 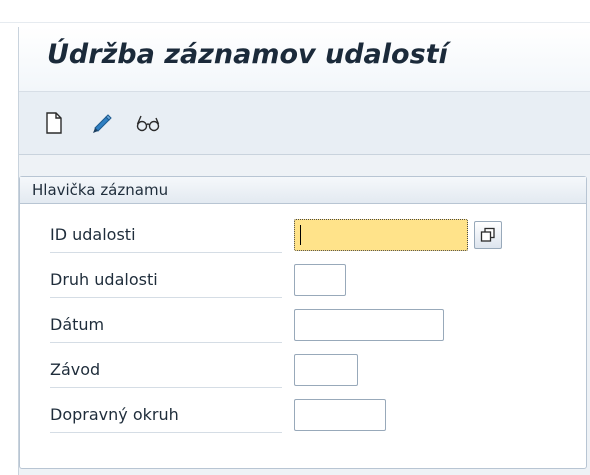 I want to click on glasses-display-icon, so click(x=148, y=123).